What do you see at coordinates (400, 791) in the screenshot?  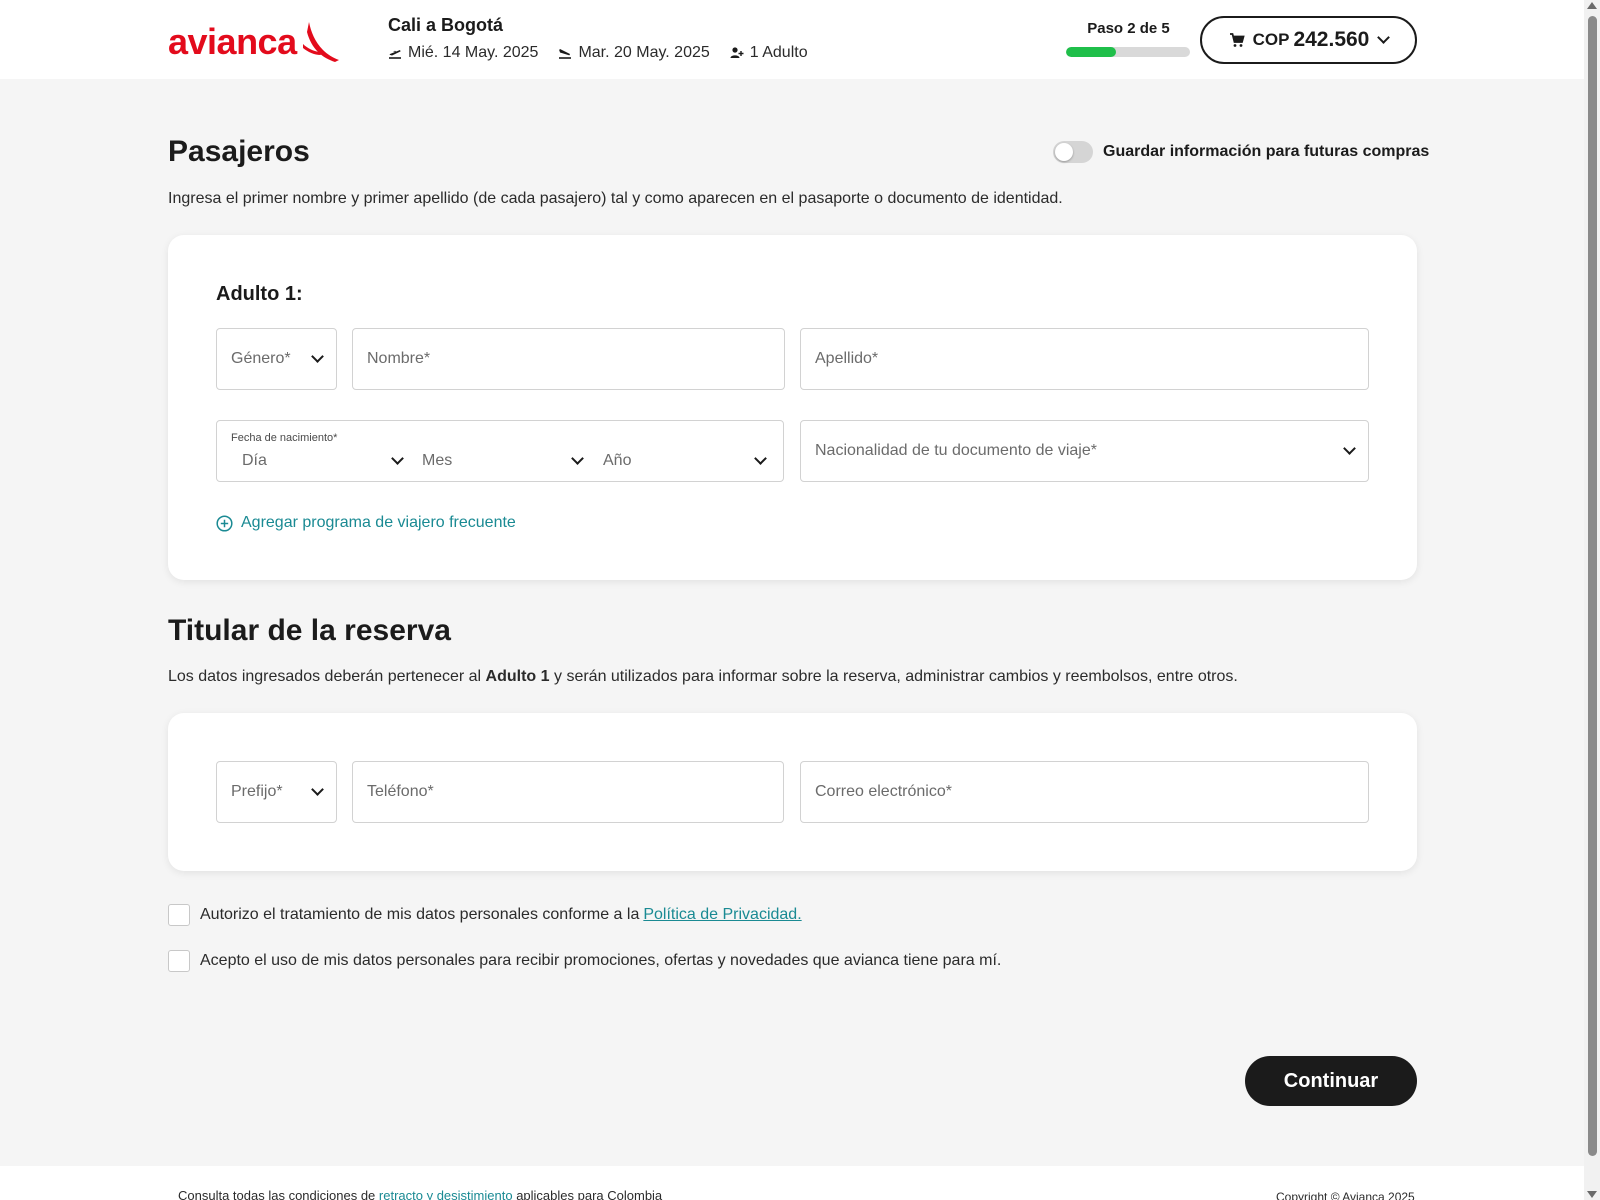 I see `phone-placeholder: Teléfono*` at bounding box center [400, 791].